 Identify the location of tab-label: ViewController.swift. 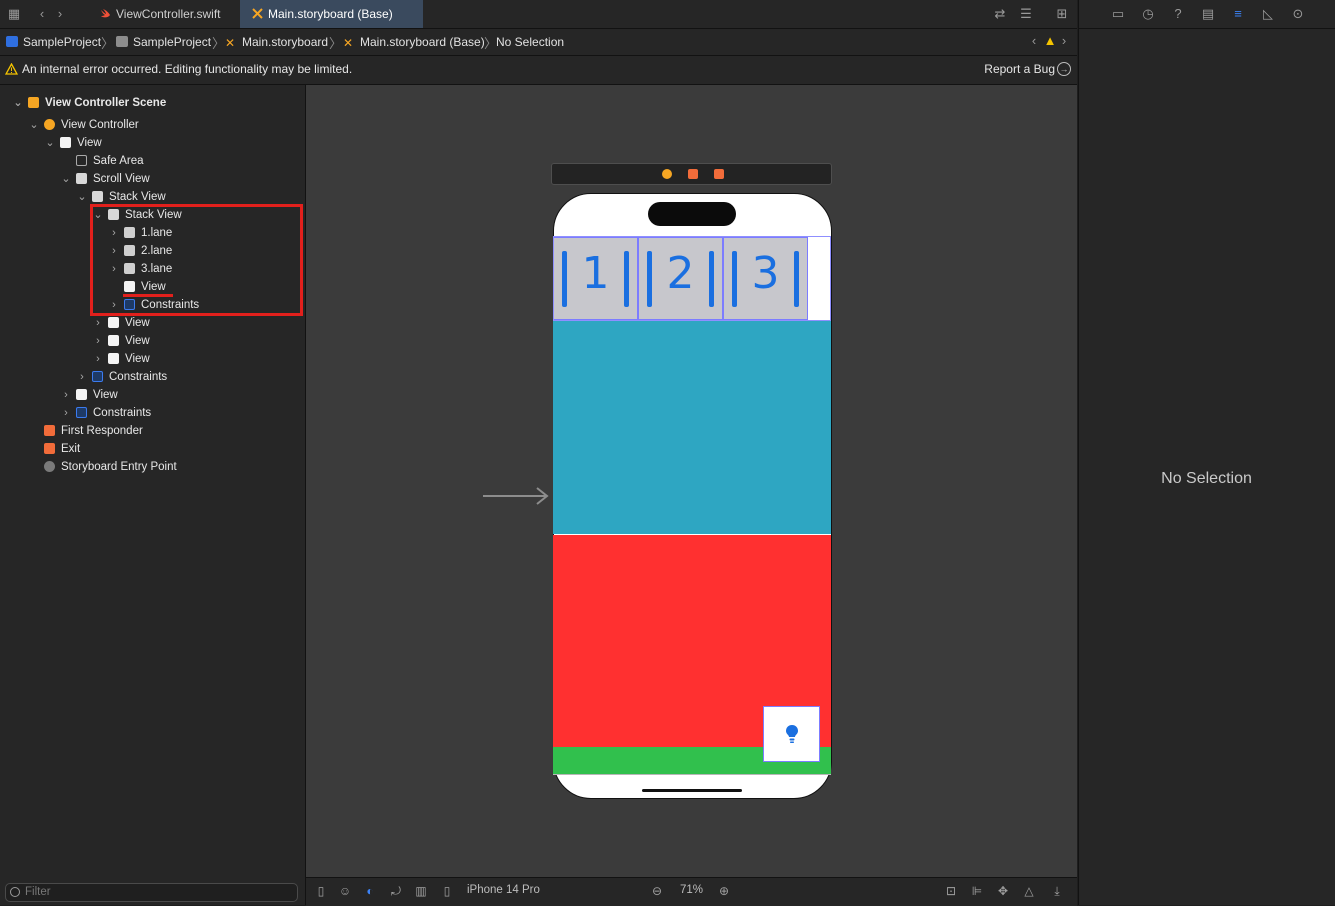
(168, 14).